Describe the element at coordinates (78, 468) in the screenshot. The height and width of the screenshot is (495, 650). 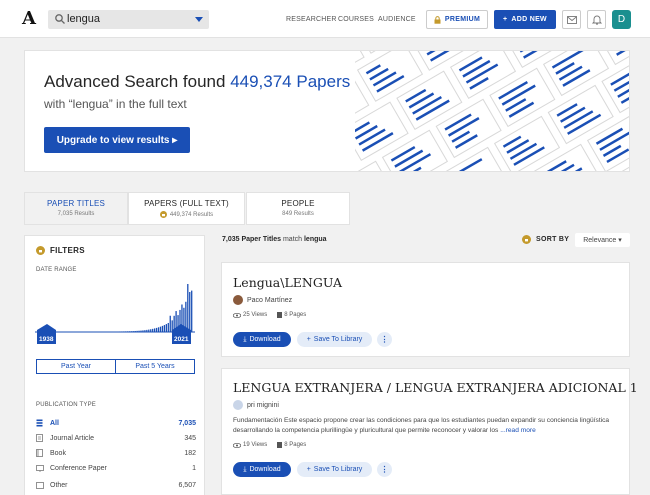
I see `pub-type-label: Conference Paper` at that location.